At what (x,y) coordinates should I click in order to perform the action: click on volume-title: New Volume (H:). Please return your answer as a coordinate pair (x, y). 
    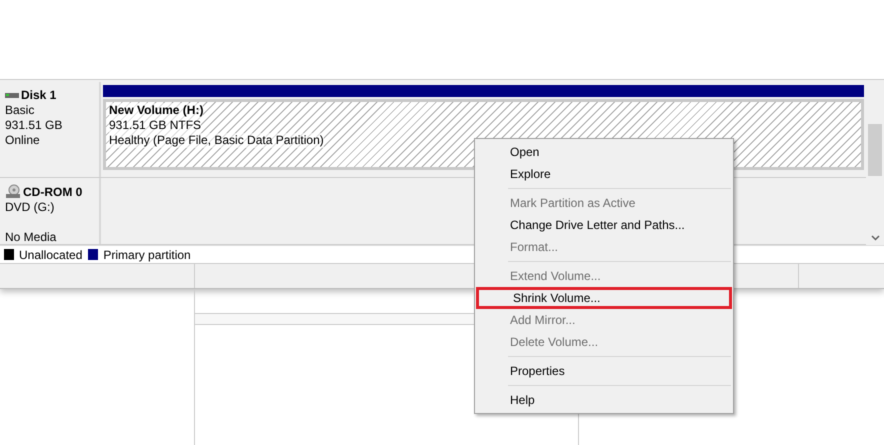
    Looking at the image, I should click on (156, 110).